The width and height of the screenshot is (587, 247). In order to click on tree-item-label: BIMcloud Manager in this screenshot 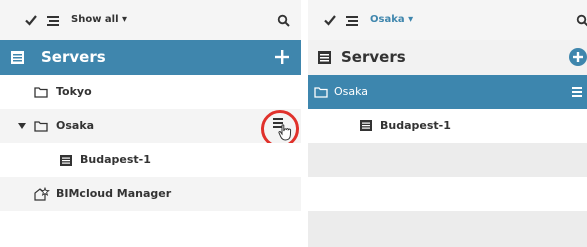, I will do `click(114, 193)`.